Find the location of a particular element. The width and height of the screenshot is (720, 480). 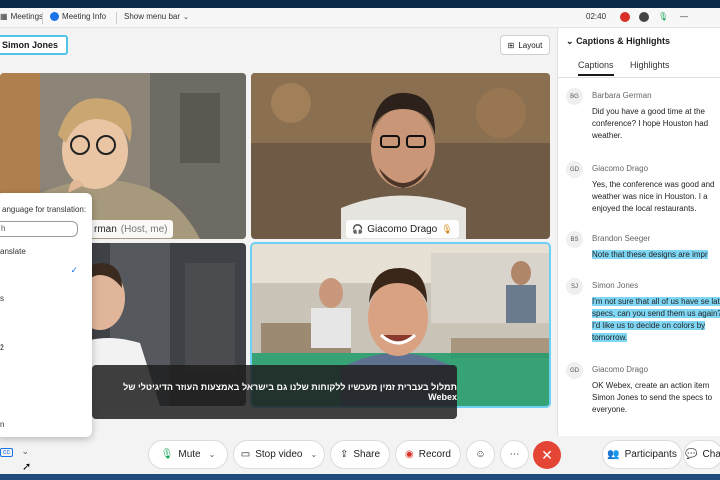

audio-status: 🎙 is located at coordinates (663, 16).